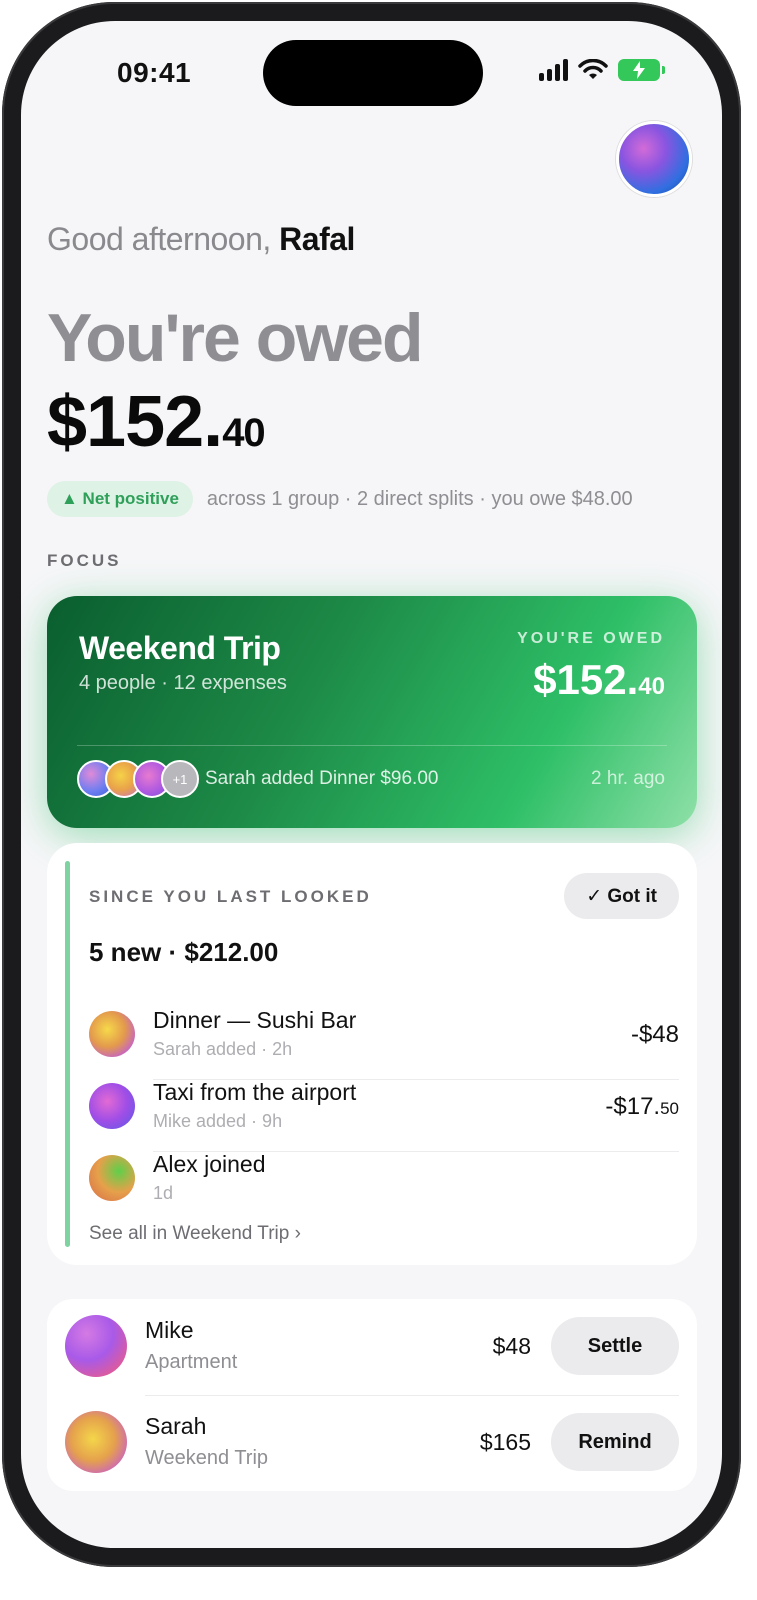 The width and height of the screenshot is (757, 1600). Describe the element at coordinates (511, 1346) in the screenshot. I see `person-amount: $48` at that location.